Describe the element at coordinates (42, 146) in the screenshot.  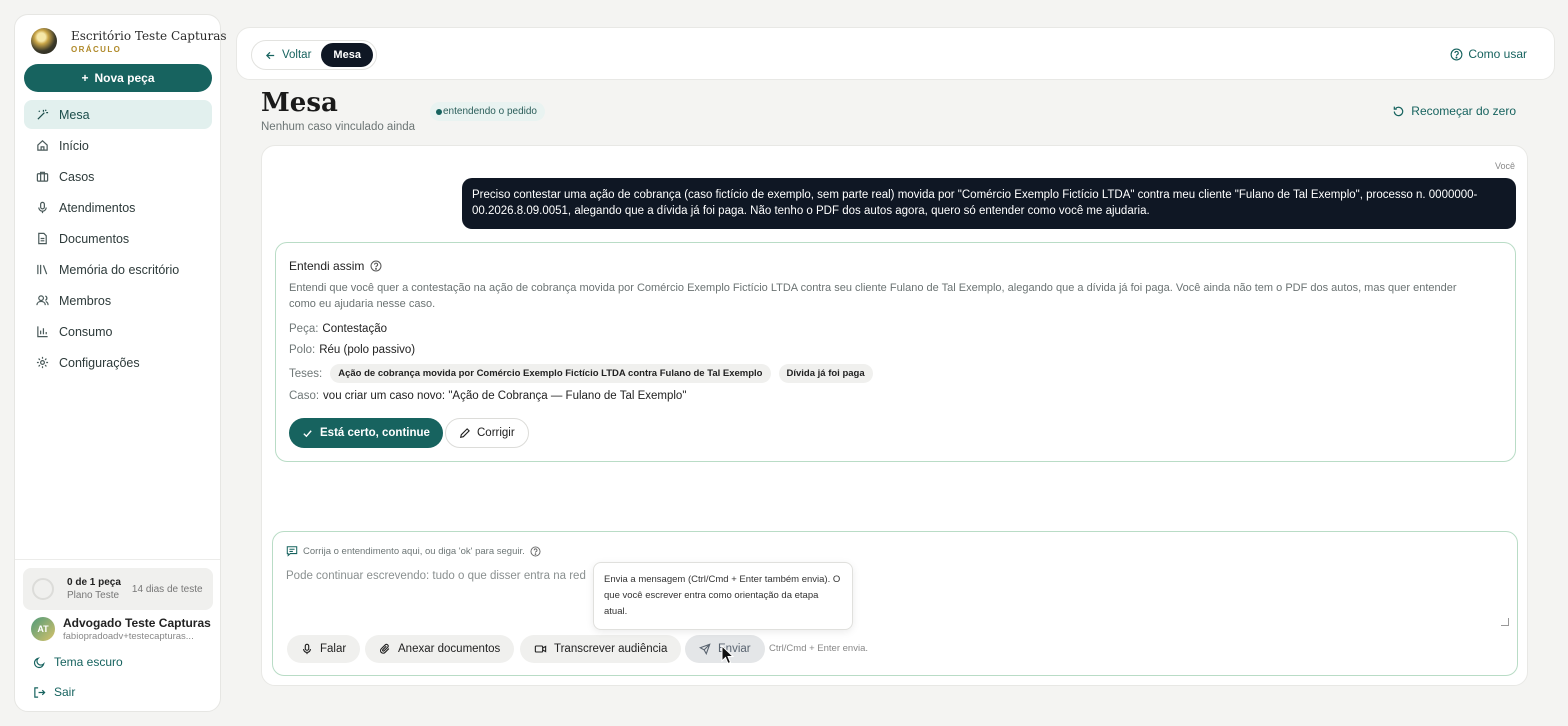
I see `home-icon` at that location.